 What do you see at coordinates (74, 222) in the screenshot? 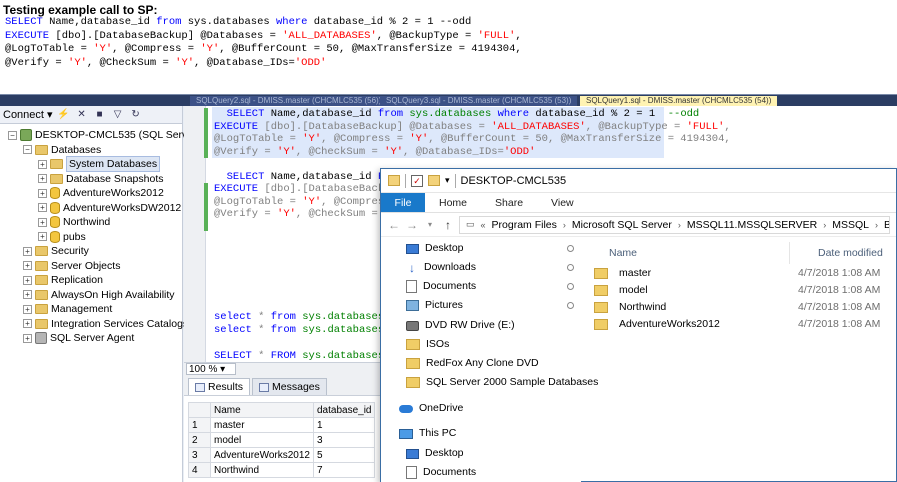
I see `tree-node: + Northwind` at bounding box center [74, 222].